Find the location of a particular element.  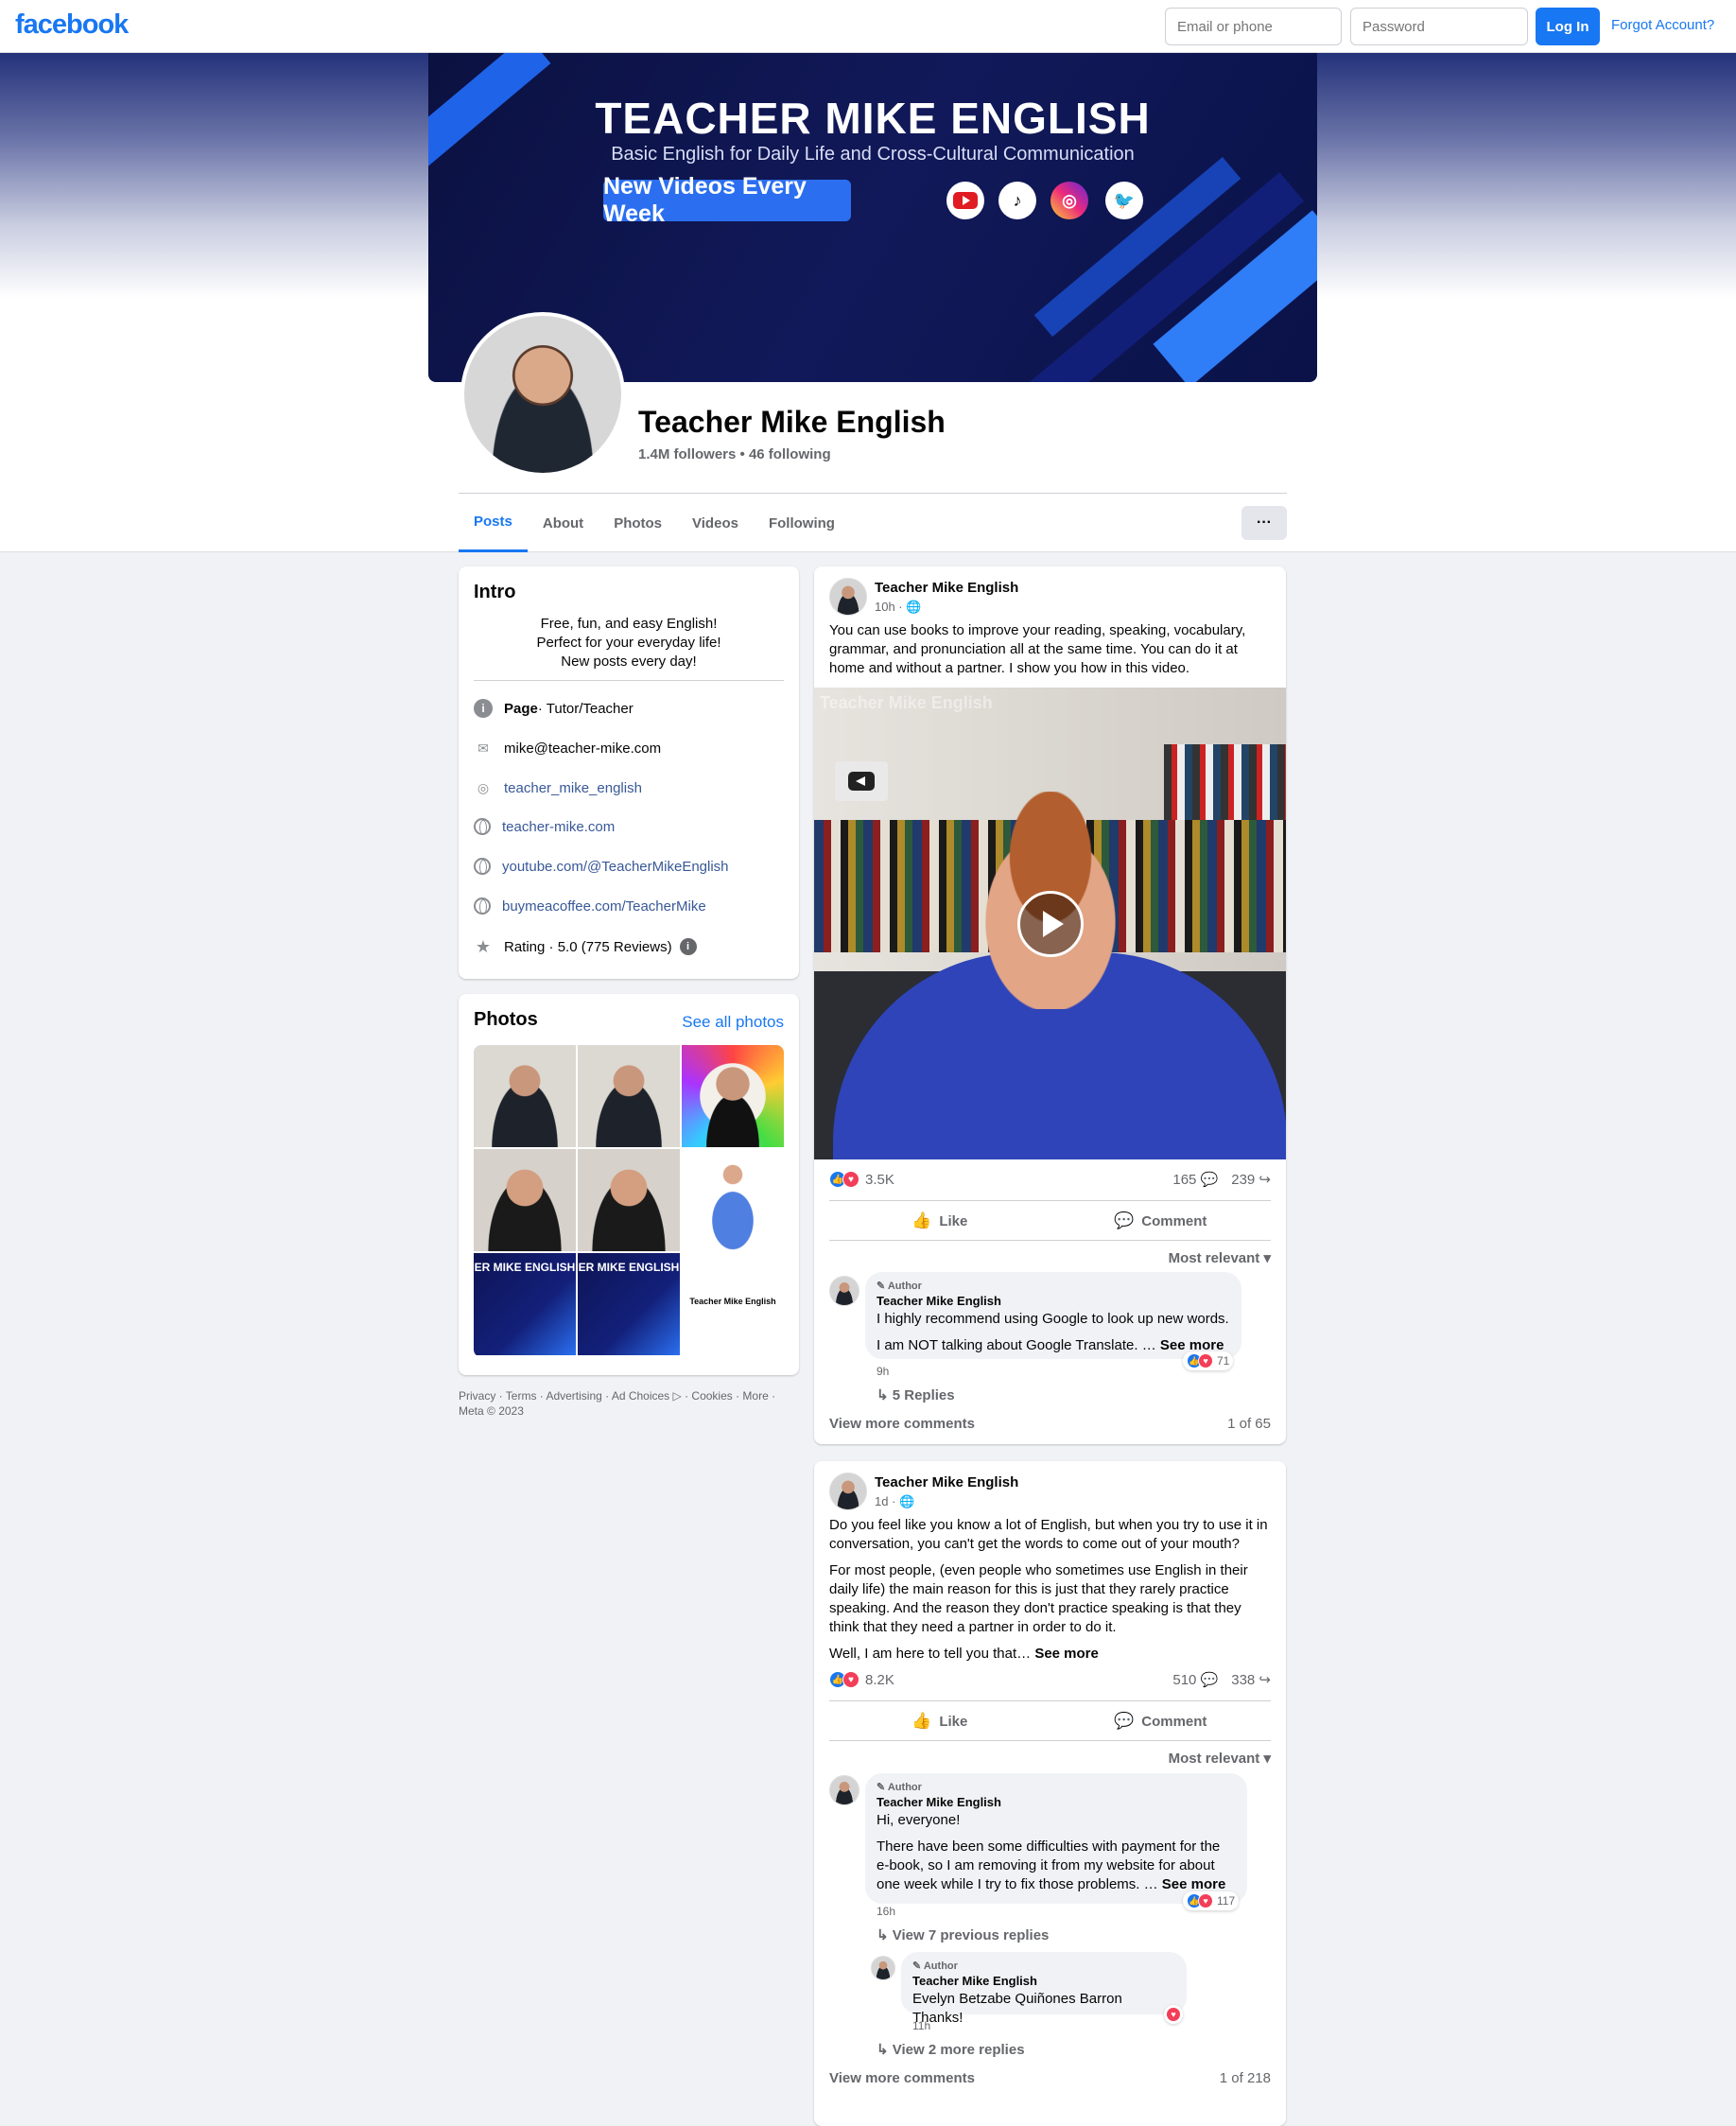

reaction-count: 8.2K is located at coordinates (879, 1680).